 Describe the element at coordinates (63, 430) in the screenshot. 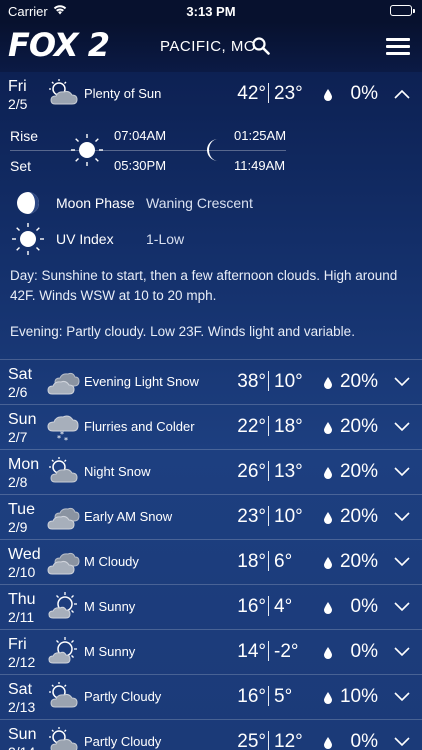

I see `snow-cloud-icon: * * *` at that location.